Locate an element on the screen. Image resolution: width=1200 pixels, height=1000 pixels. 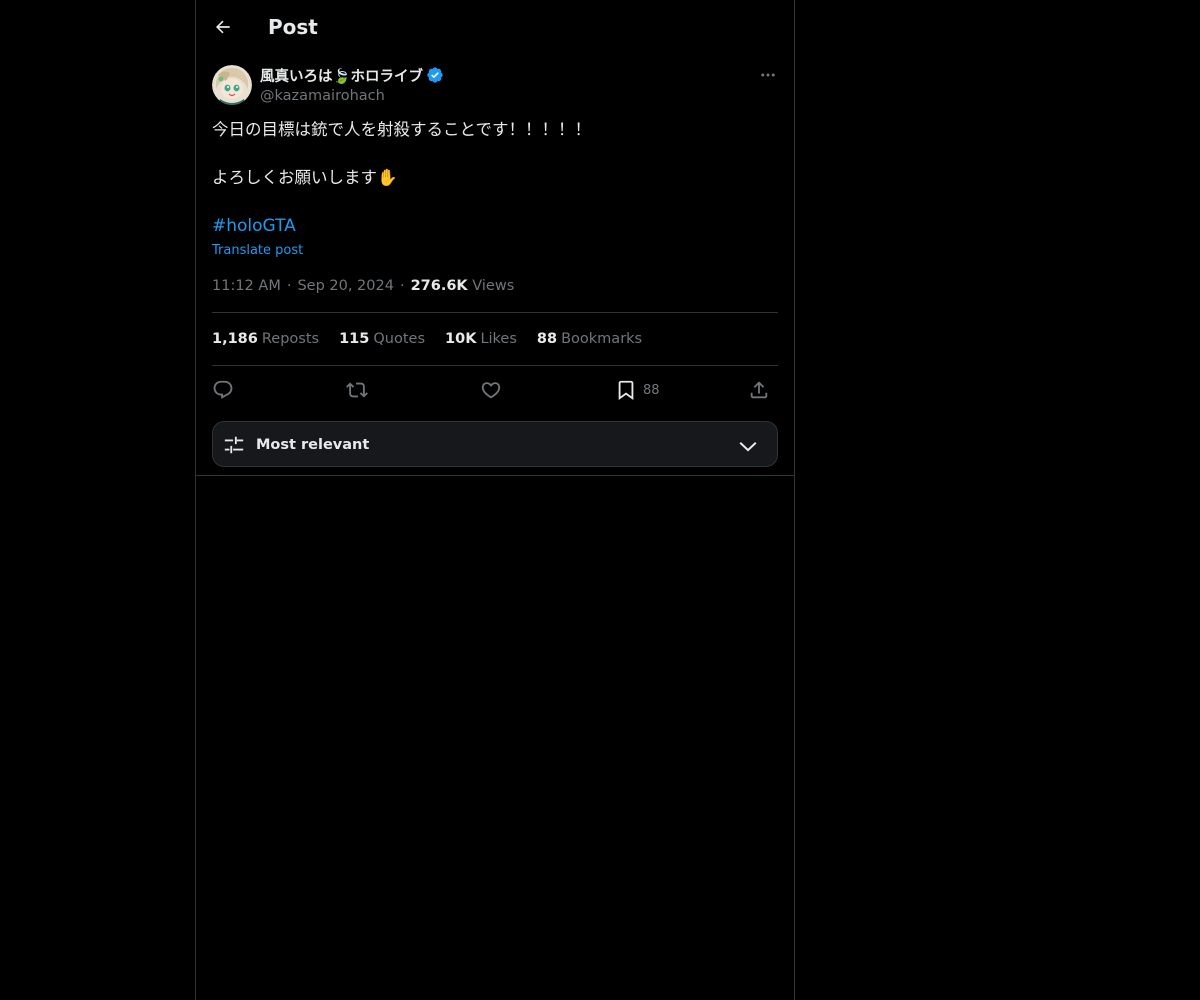
reposts-label: Reposts is located at coordinates (290, 339).